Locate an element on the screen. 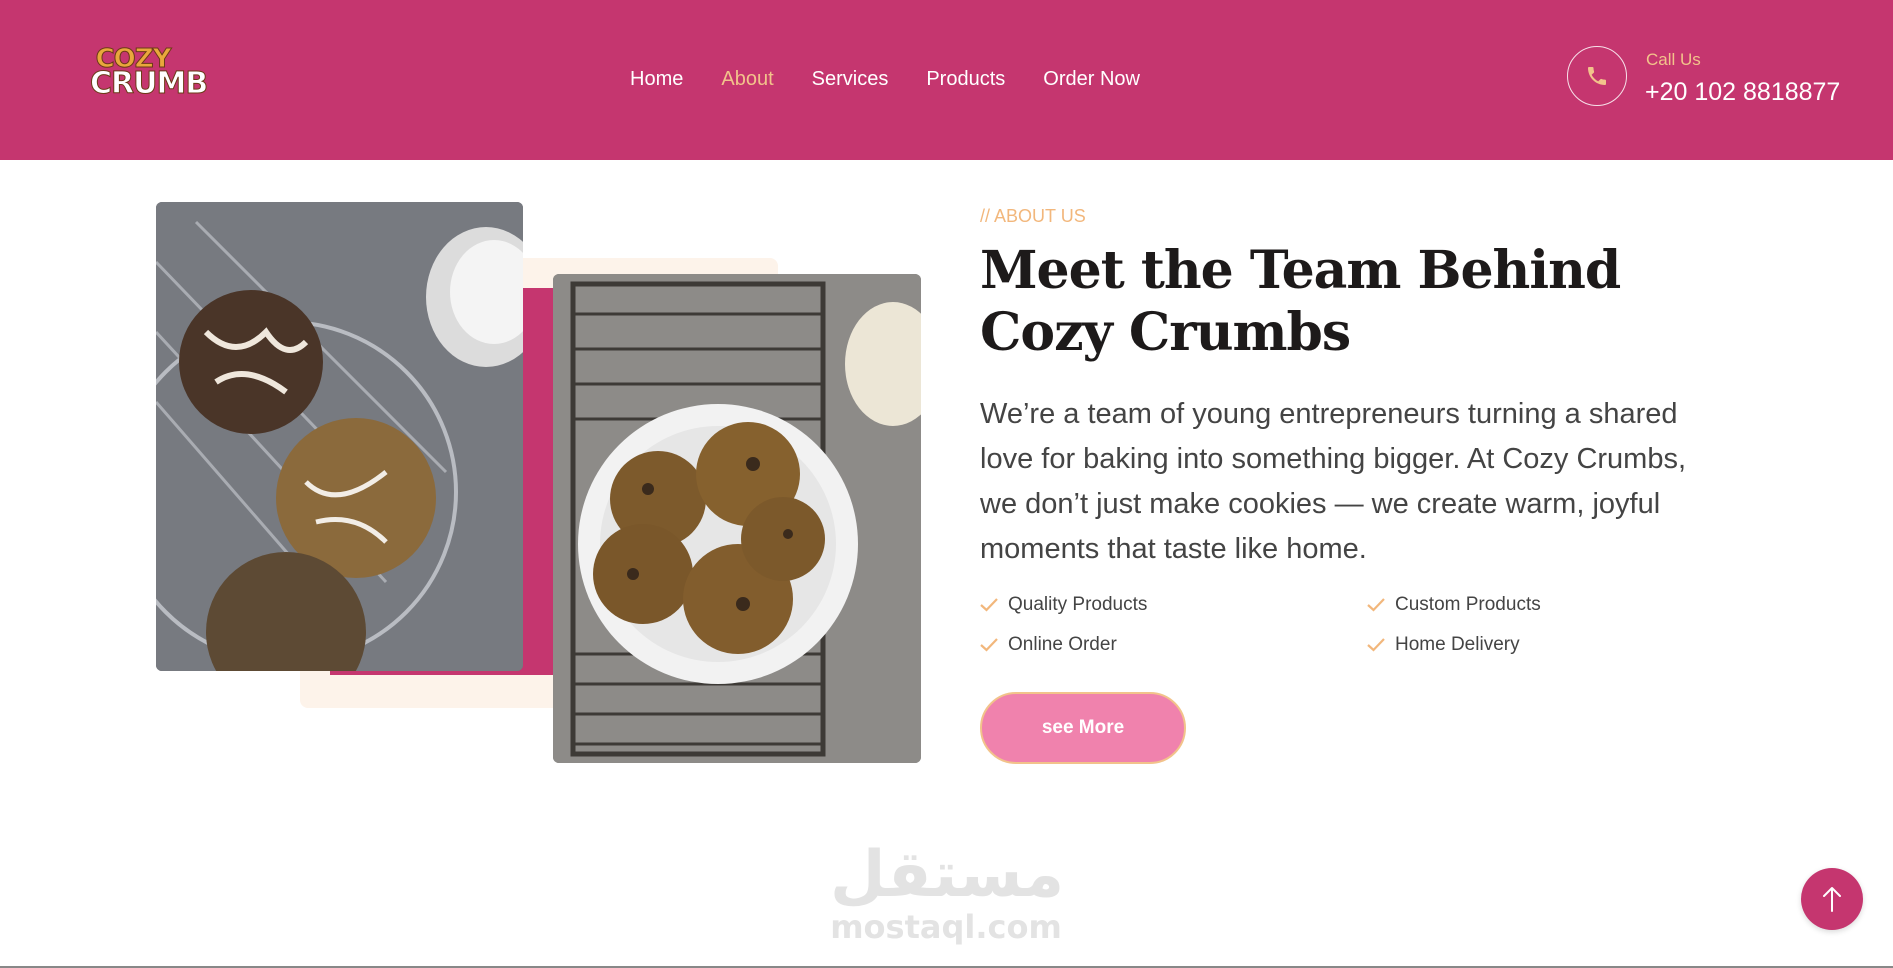 This screenshot has width=1893, height=968. nav-services-link: Services is located at coordinates (850, 79).